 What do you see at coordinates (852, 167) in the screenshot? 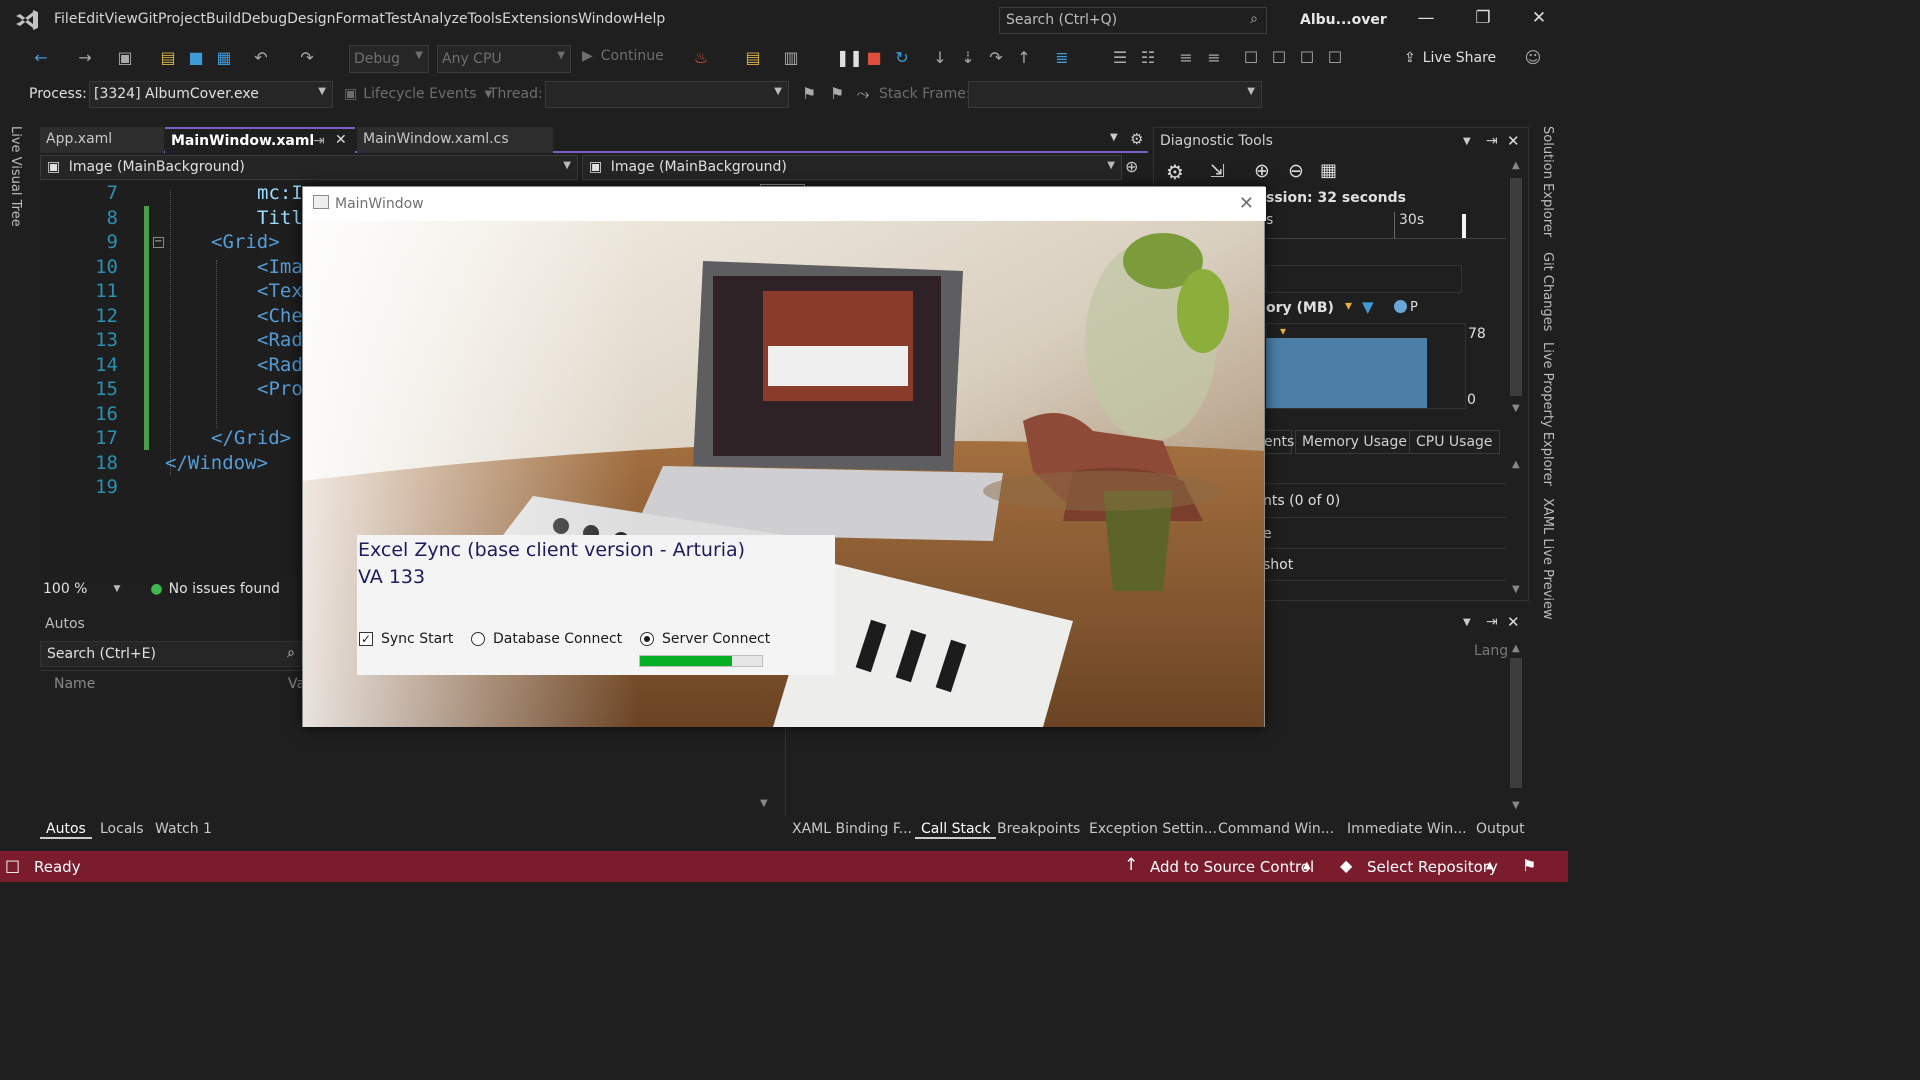
I see `element-nav-right: ▣ Image (MainBackground) ▼` at bounding box center [852, 167].